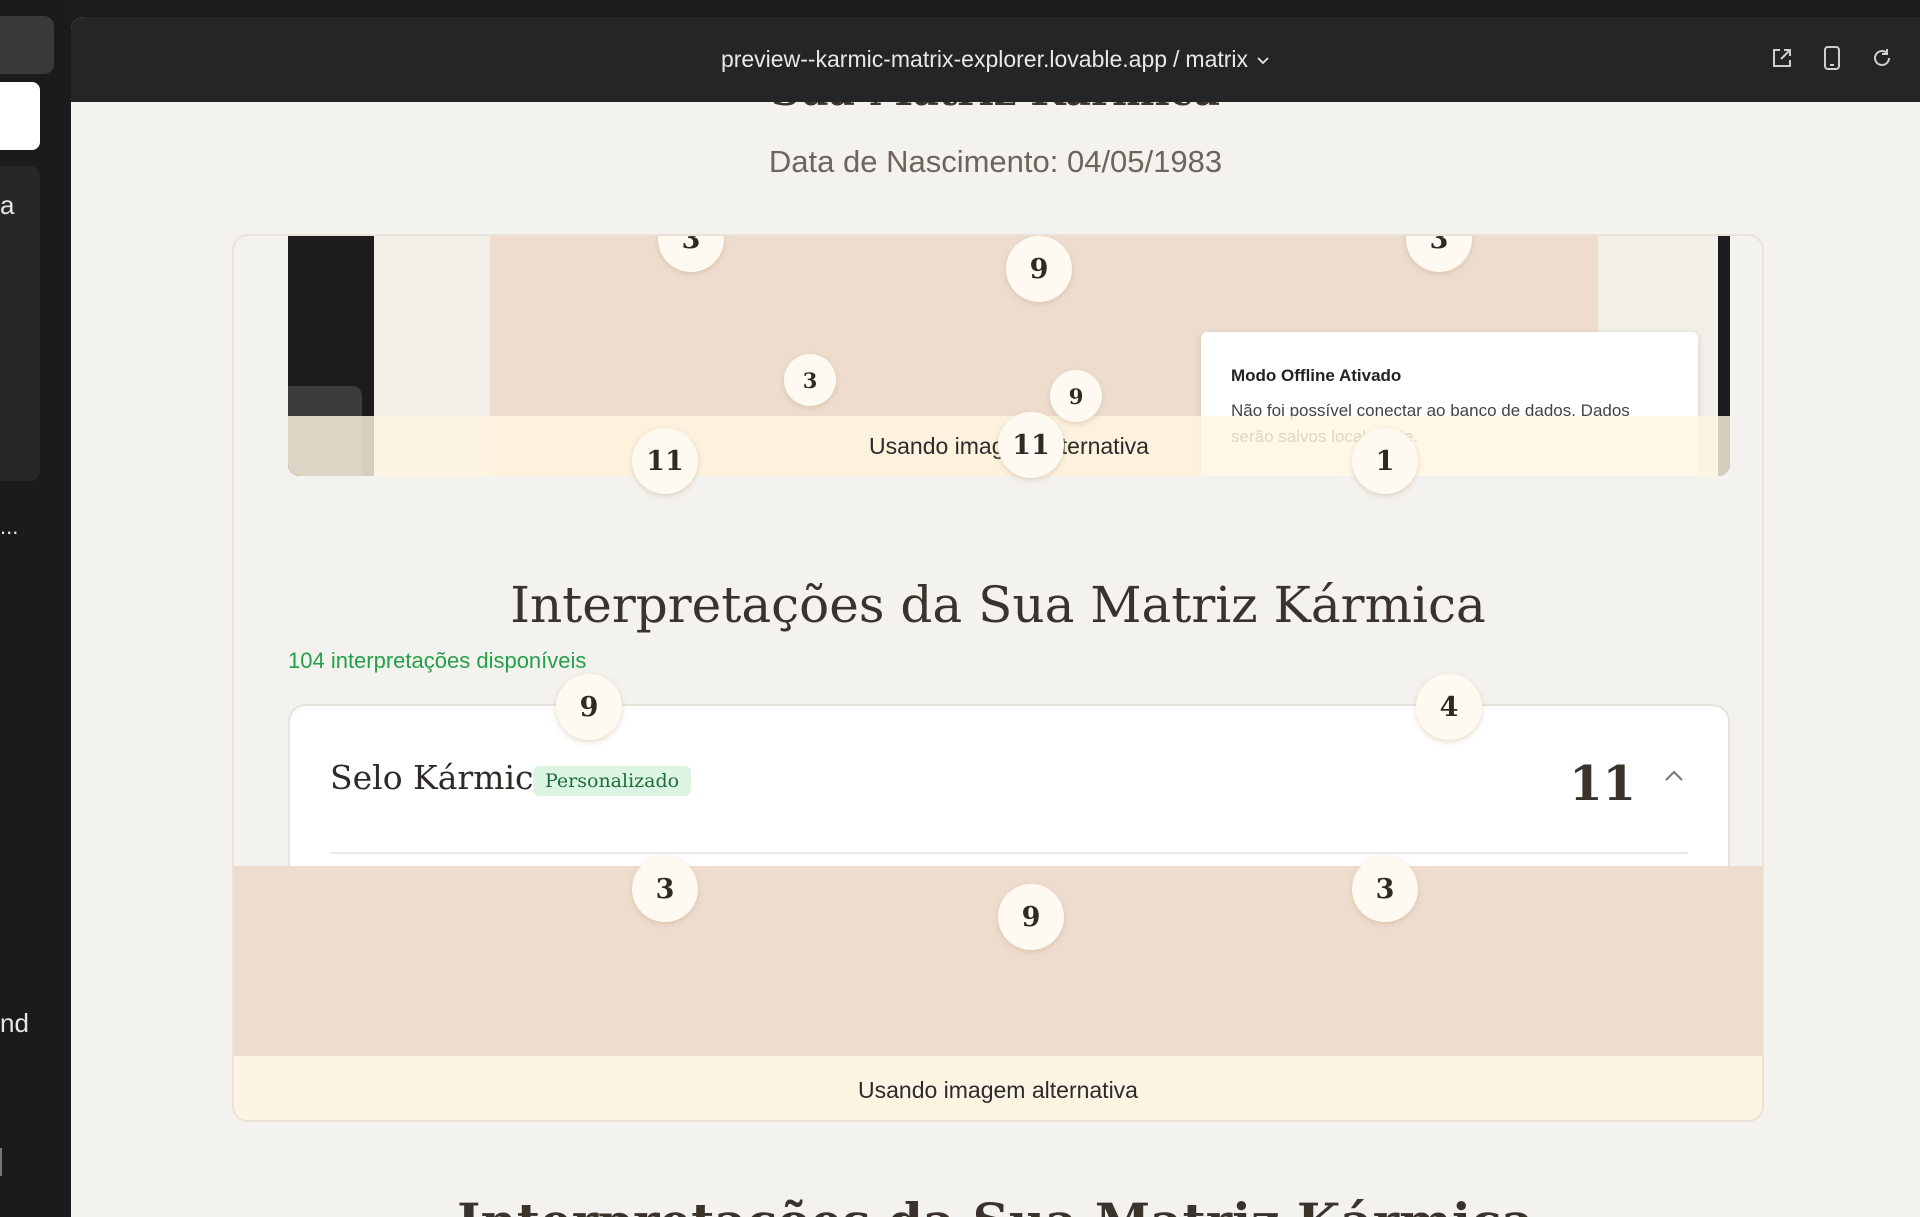 Image resolution: width=1920 pixels, height=1217 pixels. What do you see at coordinates (35, 608) in the screenshot?
I see `left-app-sidebar: a ... nd` at bounding box center [35, 608].